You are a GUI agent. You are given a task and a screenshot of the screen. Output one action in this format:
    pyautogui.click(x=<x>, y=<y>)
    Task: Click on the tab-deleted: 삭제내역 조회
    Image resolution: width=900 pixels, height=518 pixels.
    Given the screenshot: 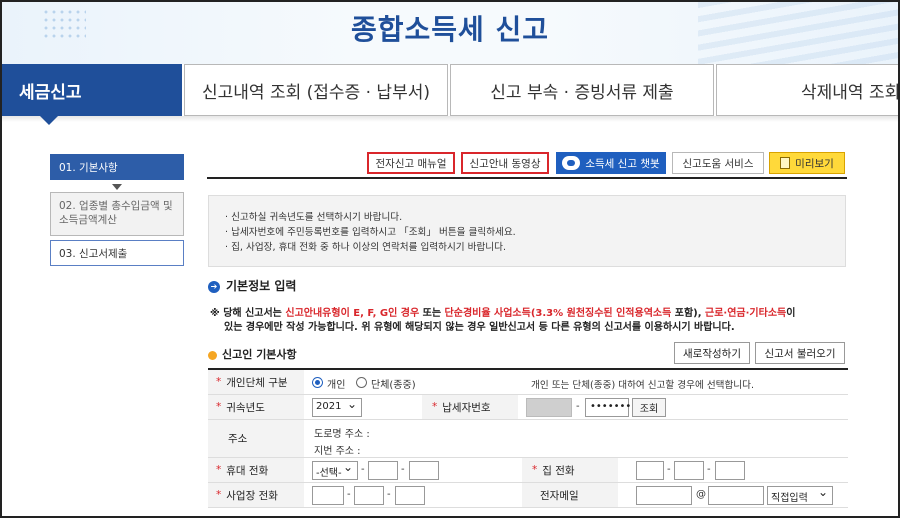 What is the action you would take?
    pyautogui.click(x=807, y=90)
    